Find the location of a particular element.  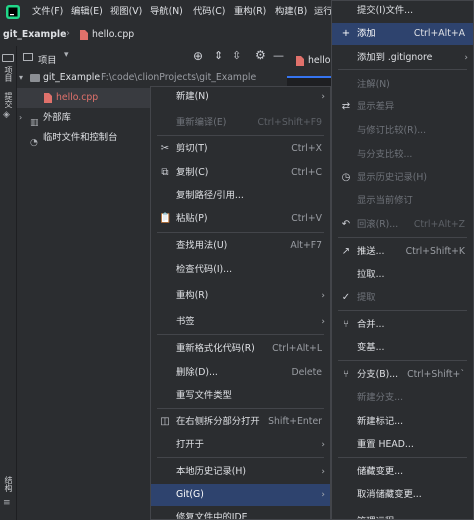

menu1-item-12: 重写文件类型 is located at coordinates (240, 396).